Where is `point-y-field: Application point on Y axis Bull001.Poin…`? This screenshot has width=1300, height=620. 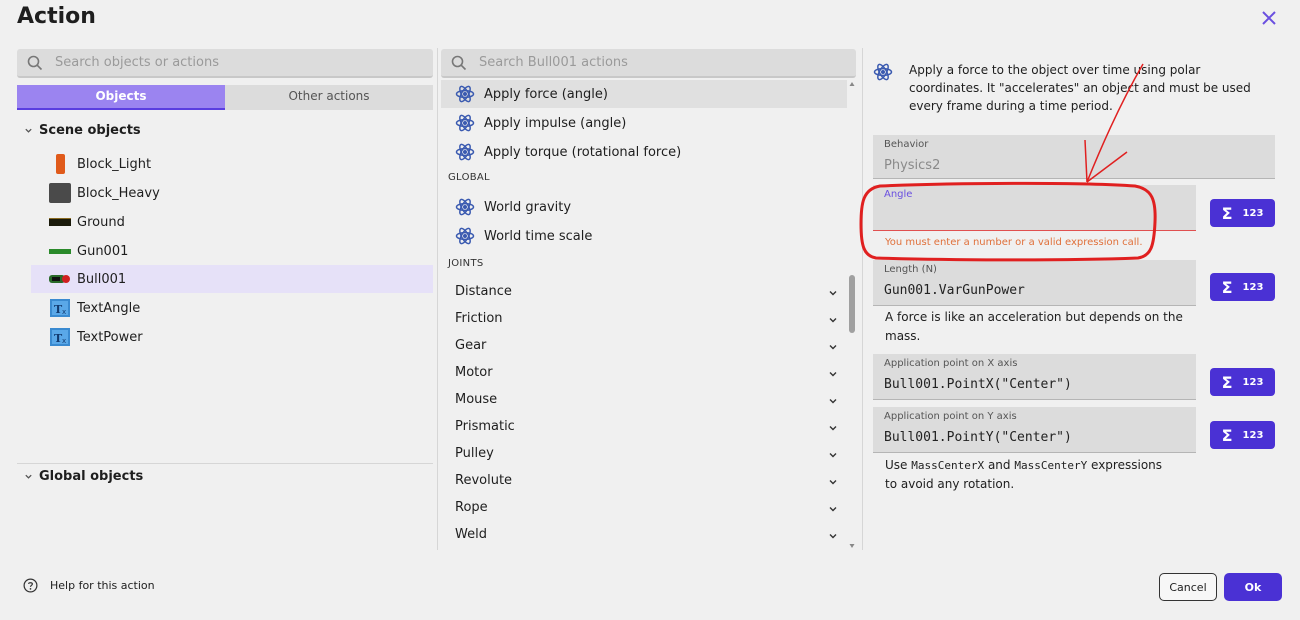
point-y-field: Application point on Y axis Bull001.Poin… is located at coordinates (1034, 430).